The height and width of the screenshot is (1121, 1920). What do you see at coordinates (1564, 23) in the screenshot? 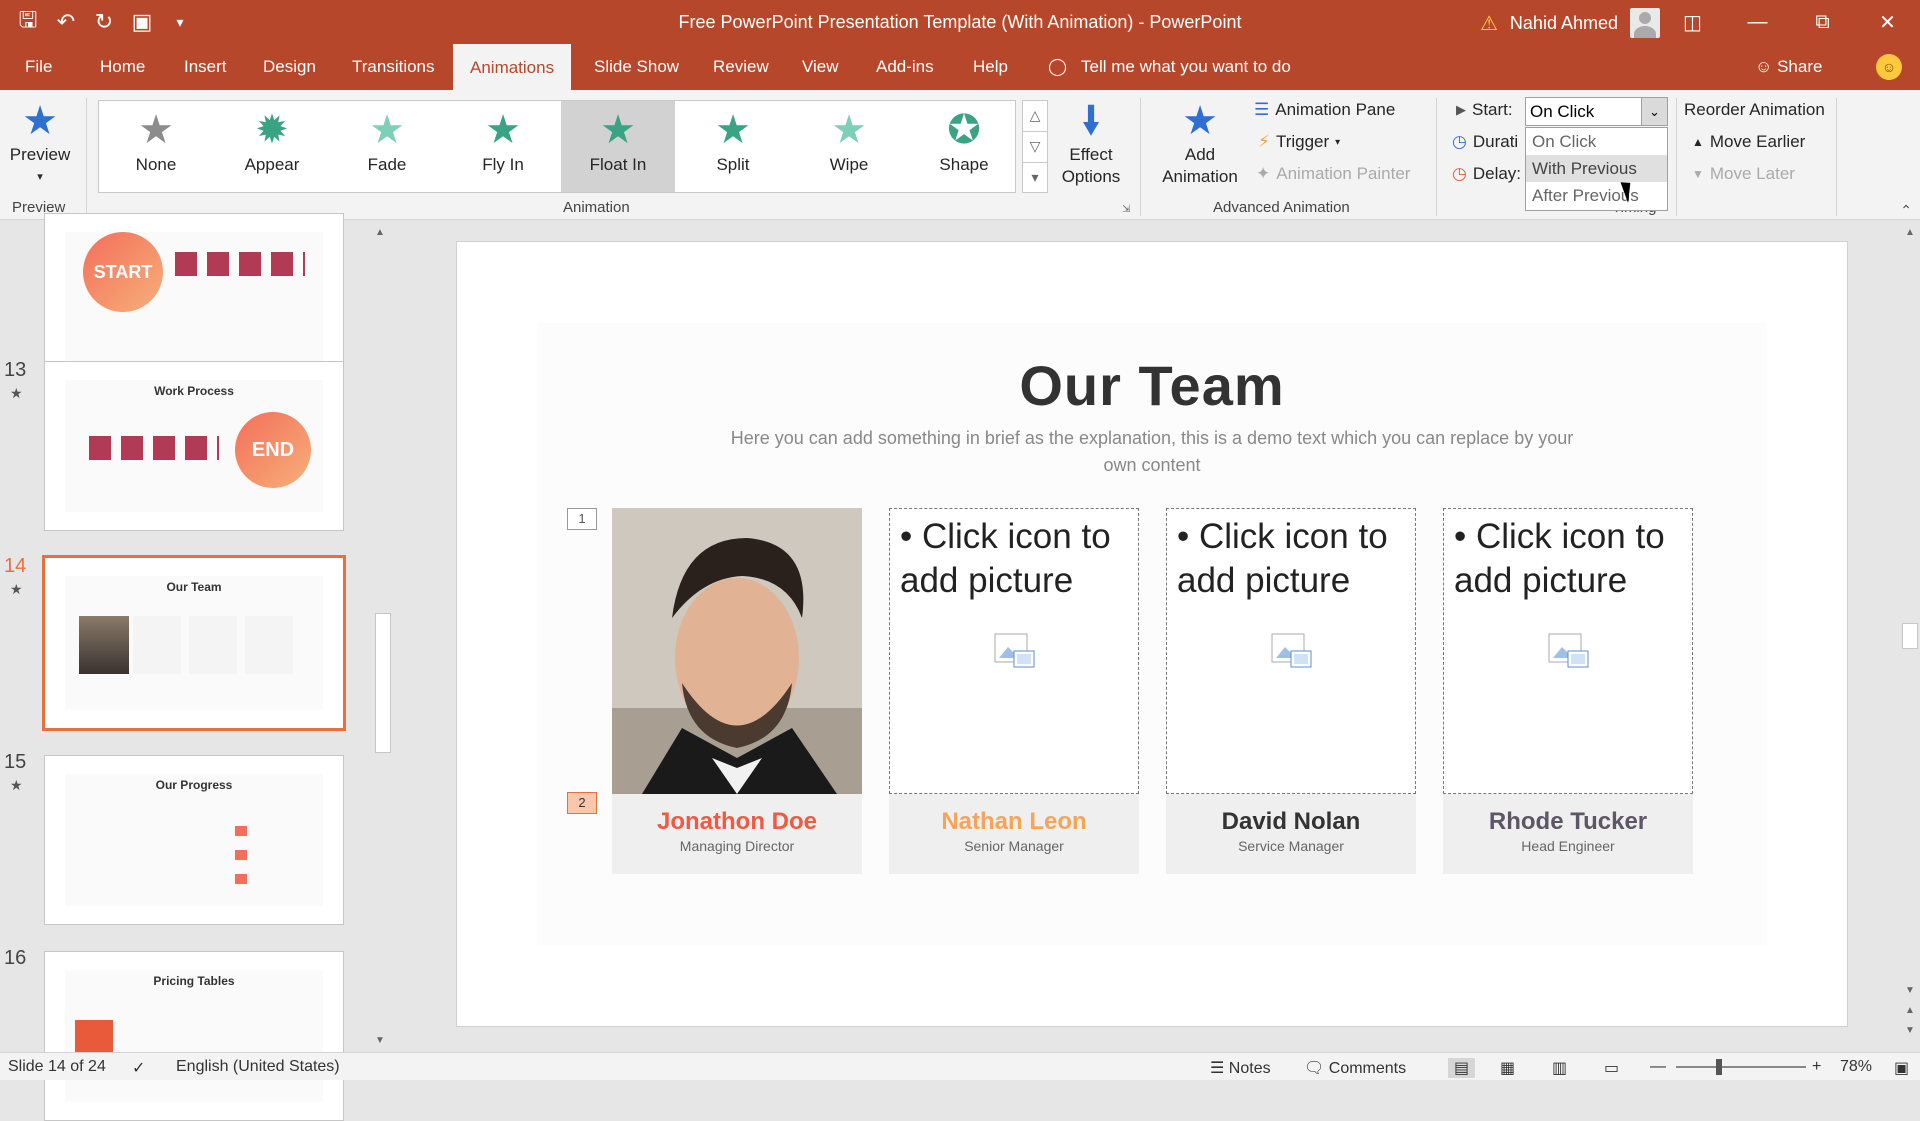
I see `user-name: Nahid Ahmed` at bounding box center [1564, 23].